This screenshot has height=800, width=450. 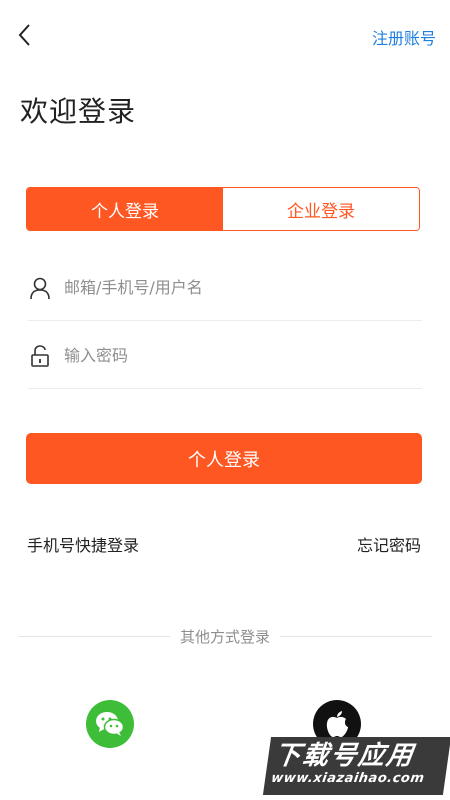 What do you see at coordinates (389, 544) in the screenshot?
I see `forgot-password-link: 忘记密码` at bounding box center [389, 544].